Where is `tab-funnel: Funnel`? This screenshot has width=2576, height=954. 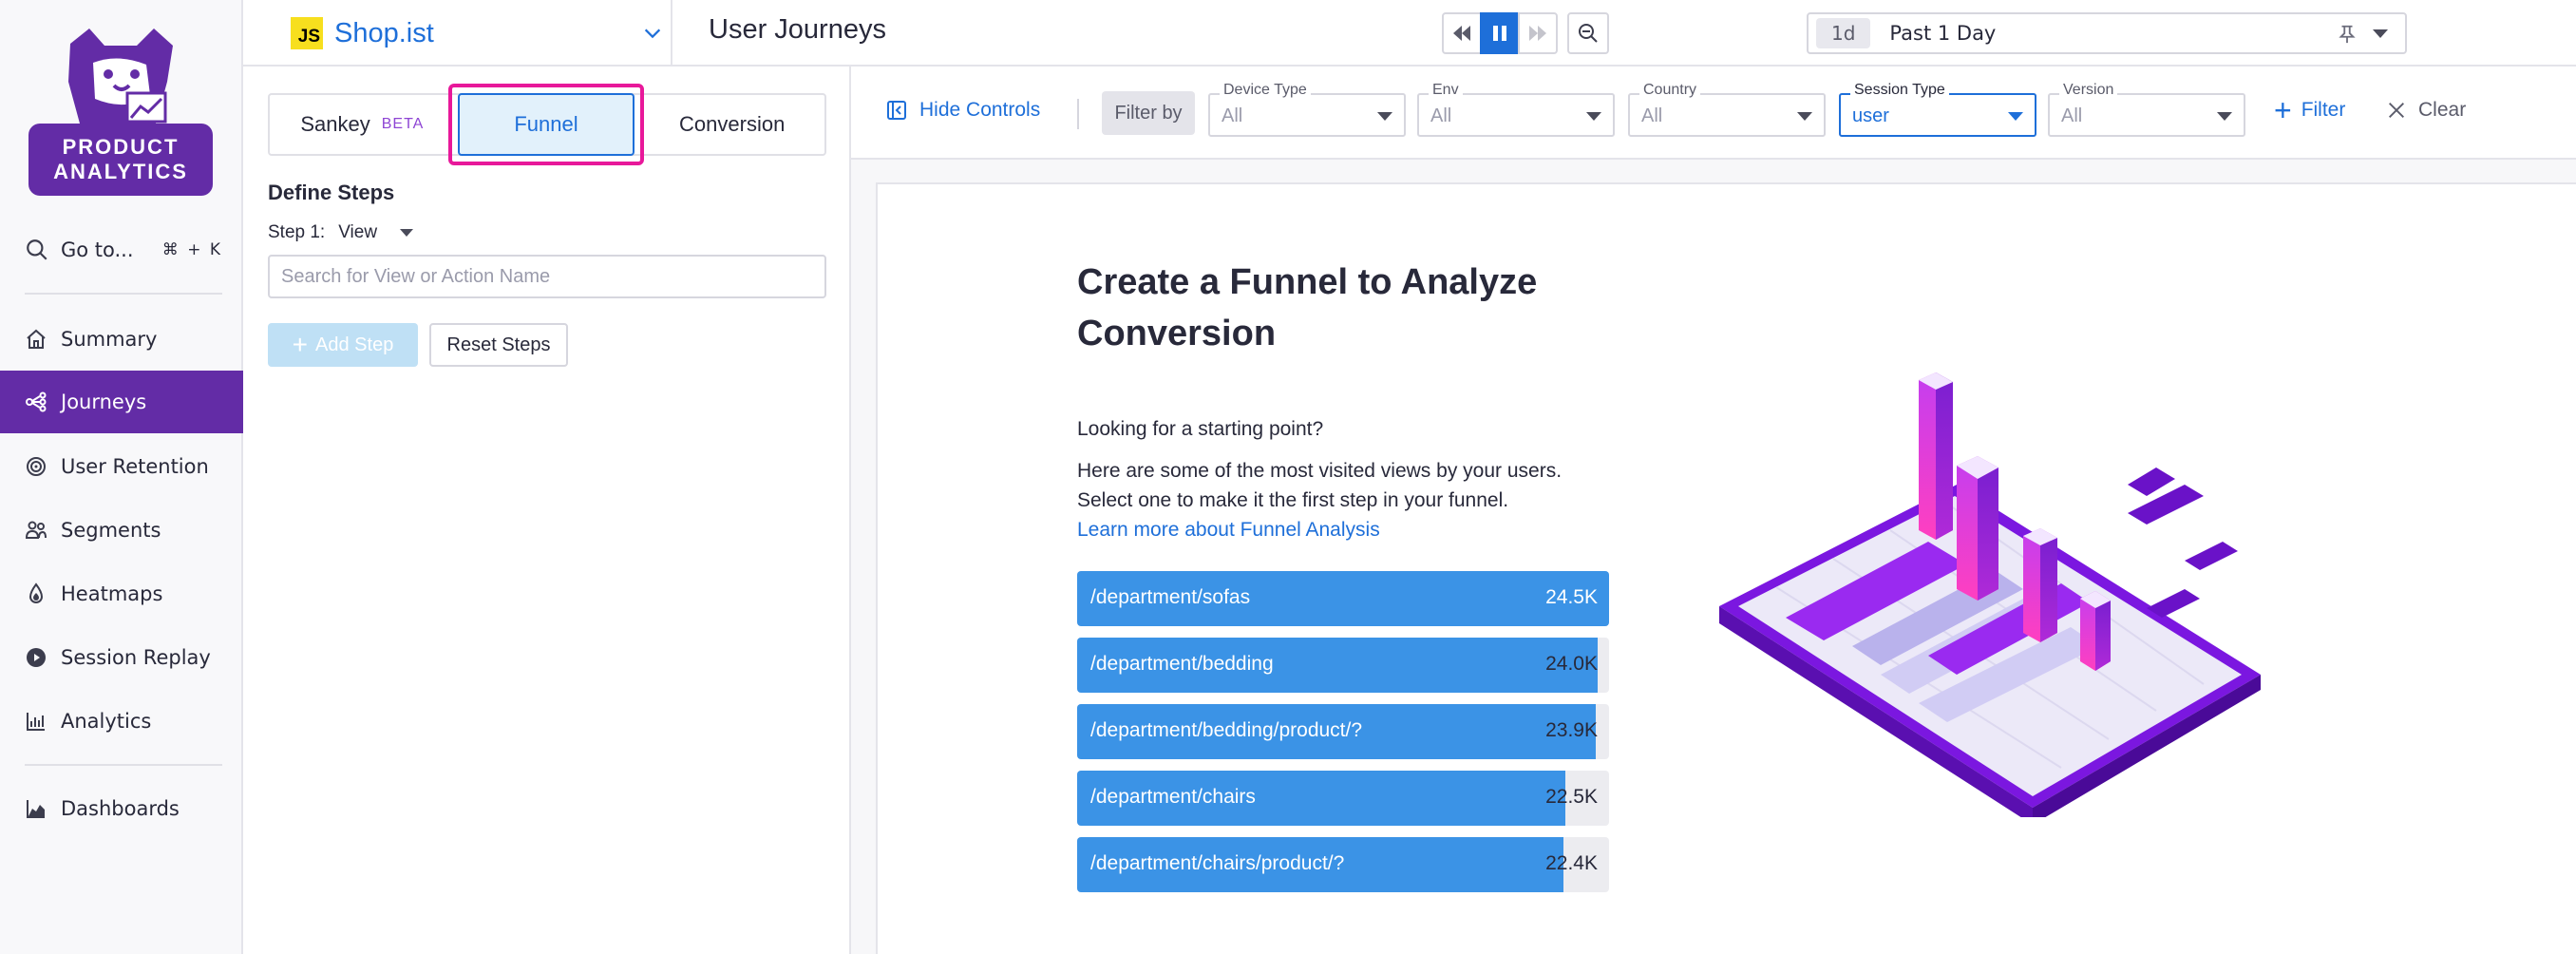 tab-funnel: Funnel is located at coordinates (546, 124).